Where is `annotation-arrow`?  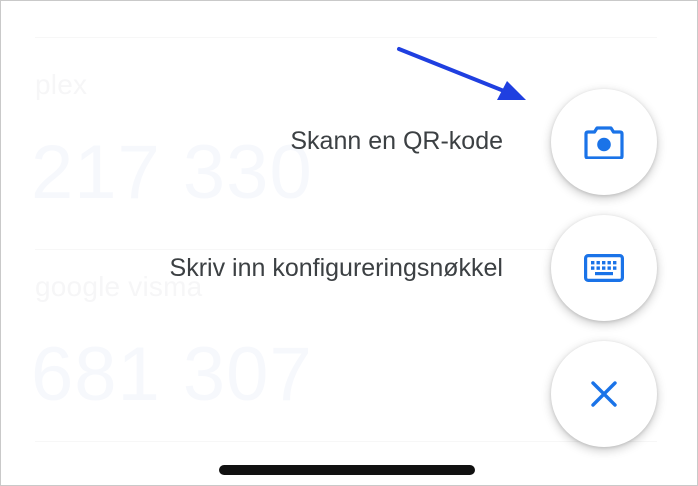
annotation-arrow is located at coordinates (461, 73).